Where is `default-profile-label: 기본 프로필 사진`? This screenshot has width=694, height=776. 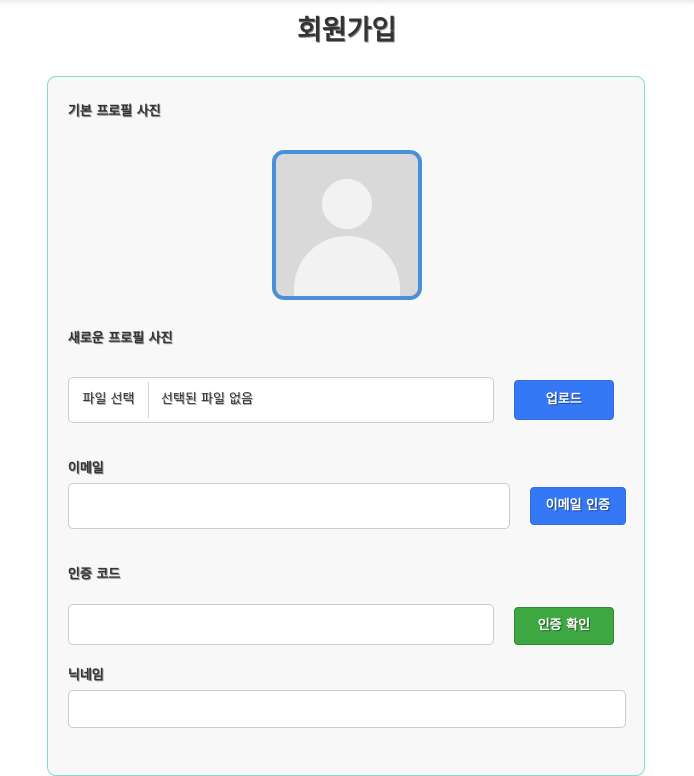 default-profile-label: 기본 프로필 사진 is located at coordinates (114, 111).